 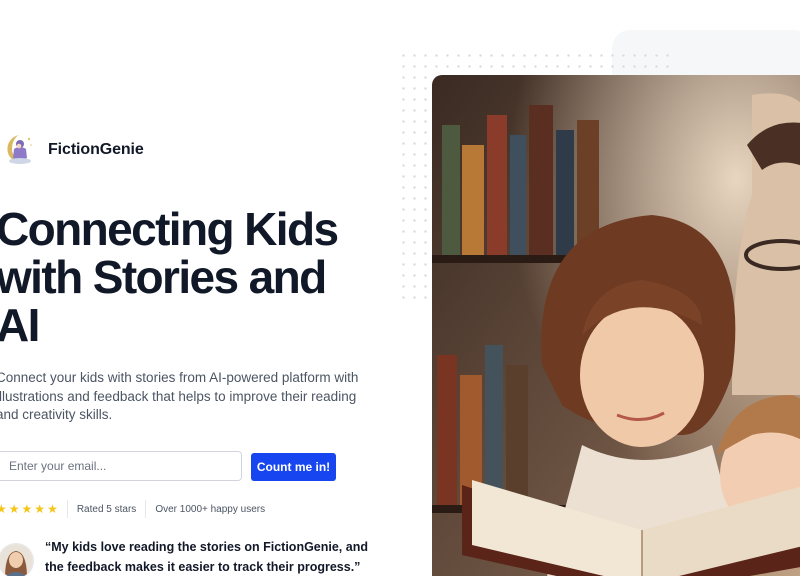 I want to click on email-input, so click(x=121, y=466).